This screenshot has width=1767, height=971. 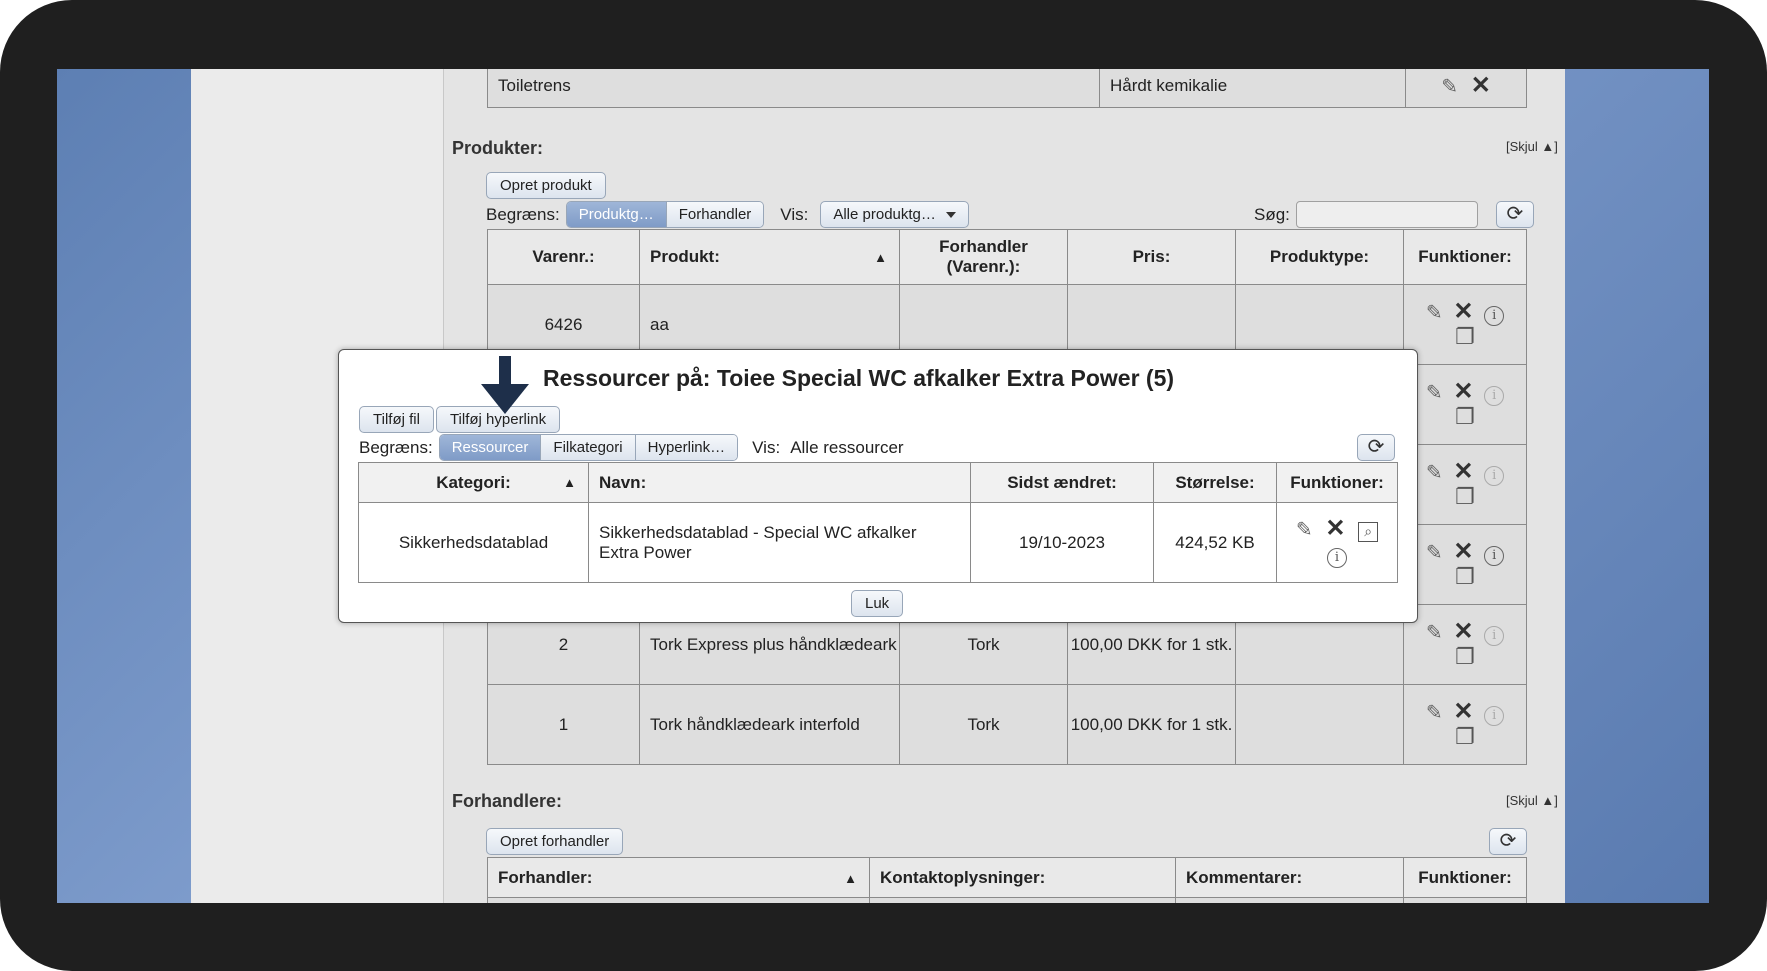 What do you see at coordinates (1062, 542) in the screenshot?
I see `cell-sidst-aendret: 19/10-2023` at bounding box center [1062, 542].